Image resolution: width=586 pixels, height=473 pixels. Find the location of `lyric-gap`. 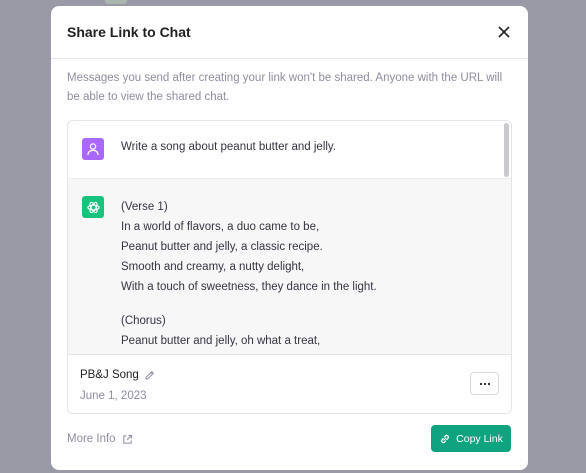

lyric-gap is located at coordinates (306, 304).